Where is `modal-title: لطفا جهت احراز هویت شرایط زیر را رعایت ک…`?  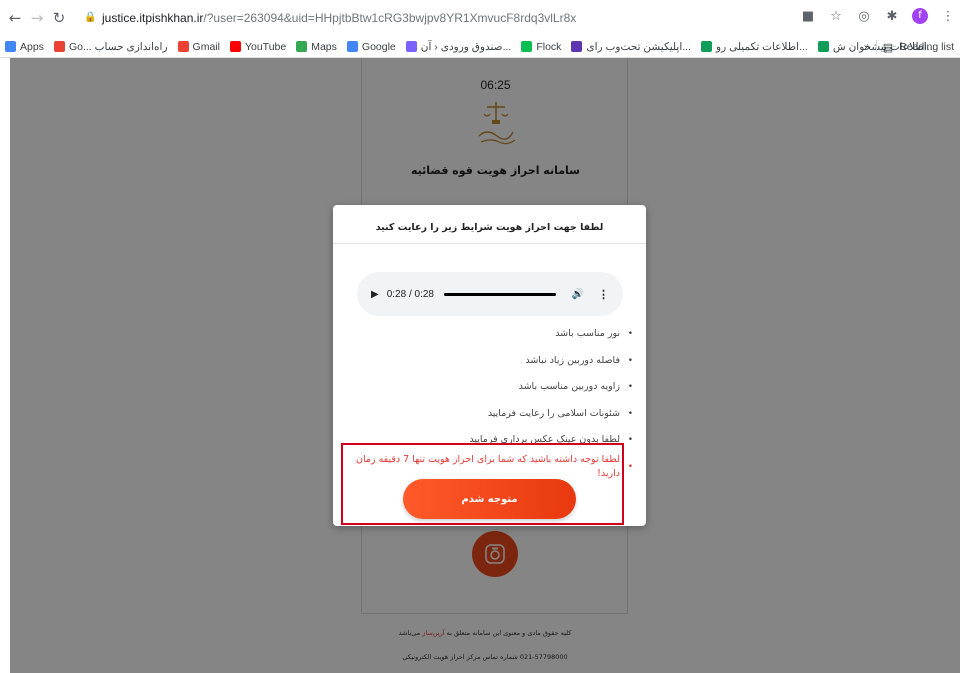
modal-title: لطفا جهت احراز هویت شرایط زیر را رعایت ک… is located at coordinates (489, 227).